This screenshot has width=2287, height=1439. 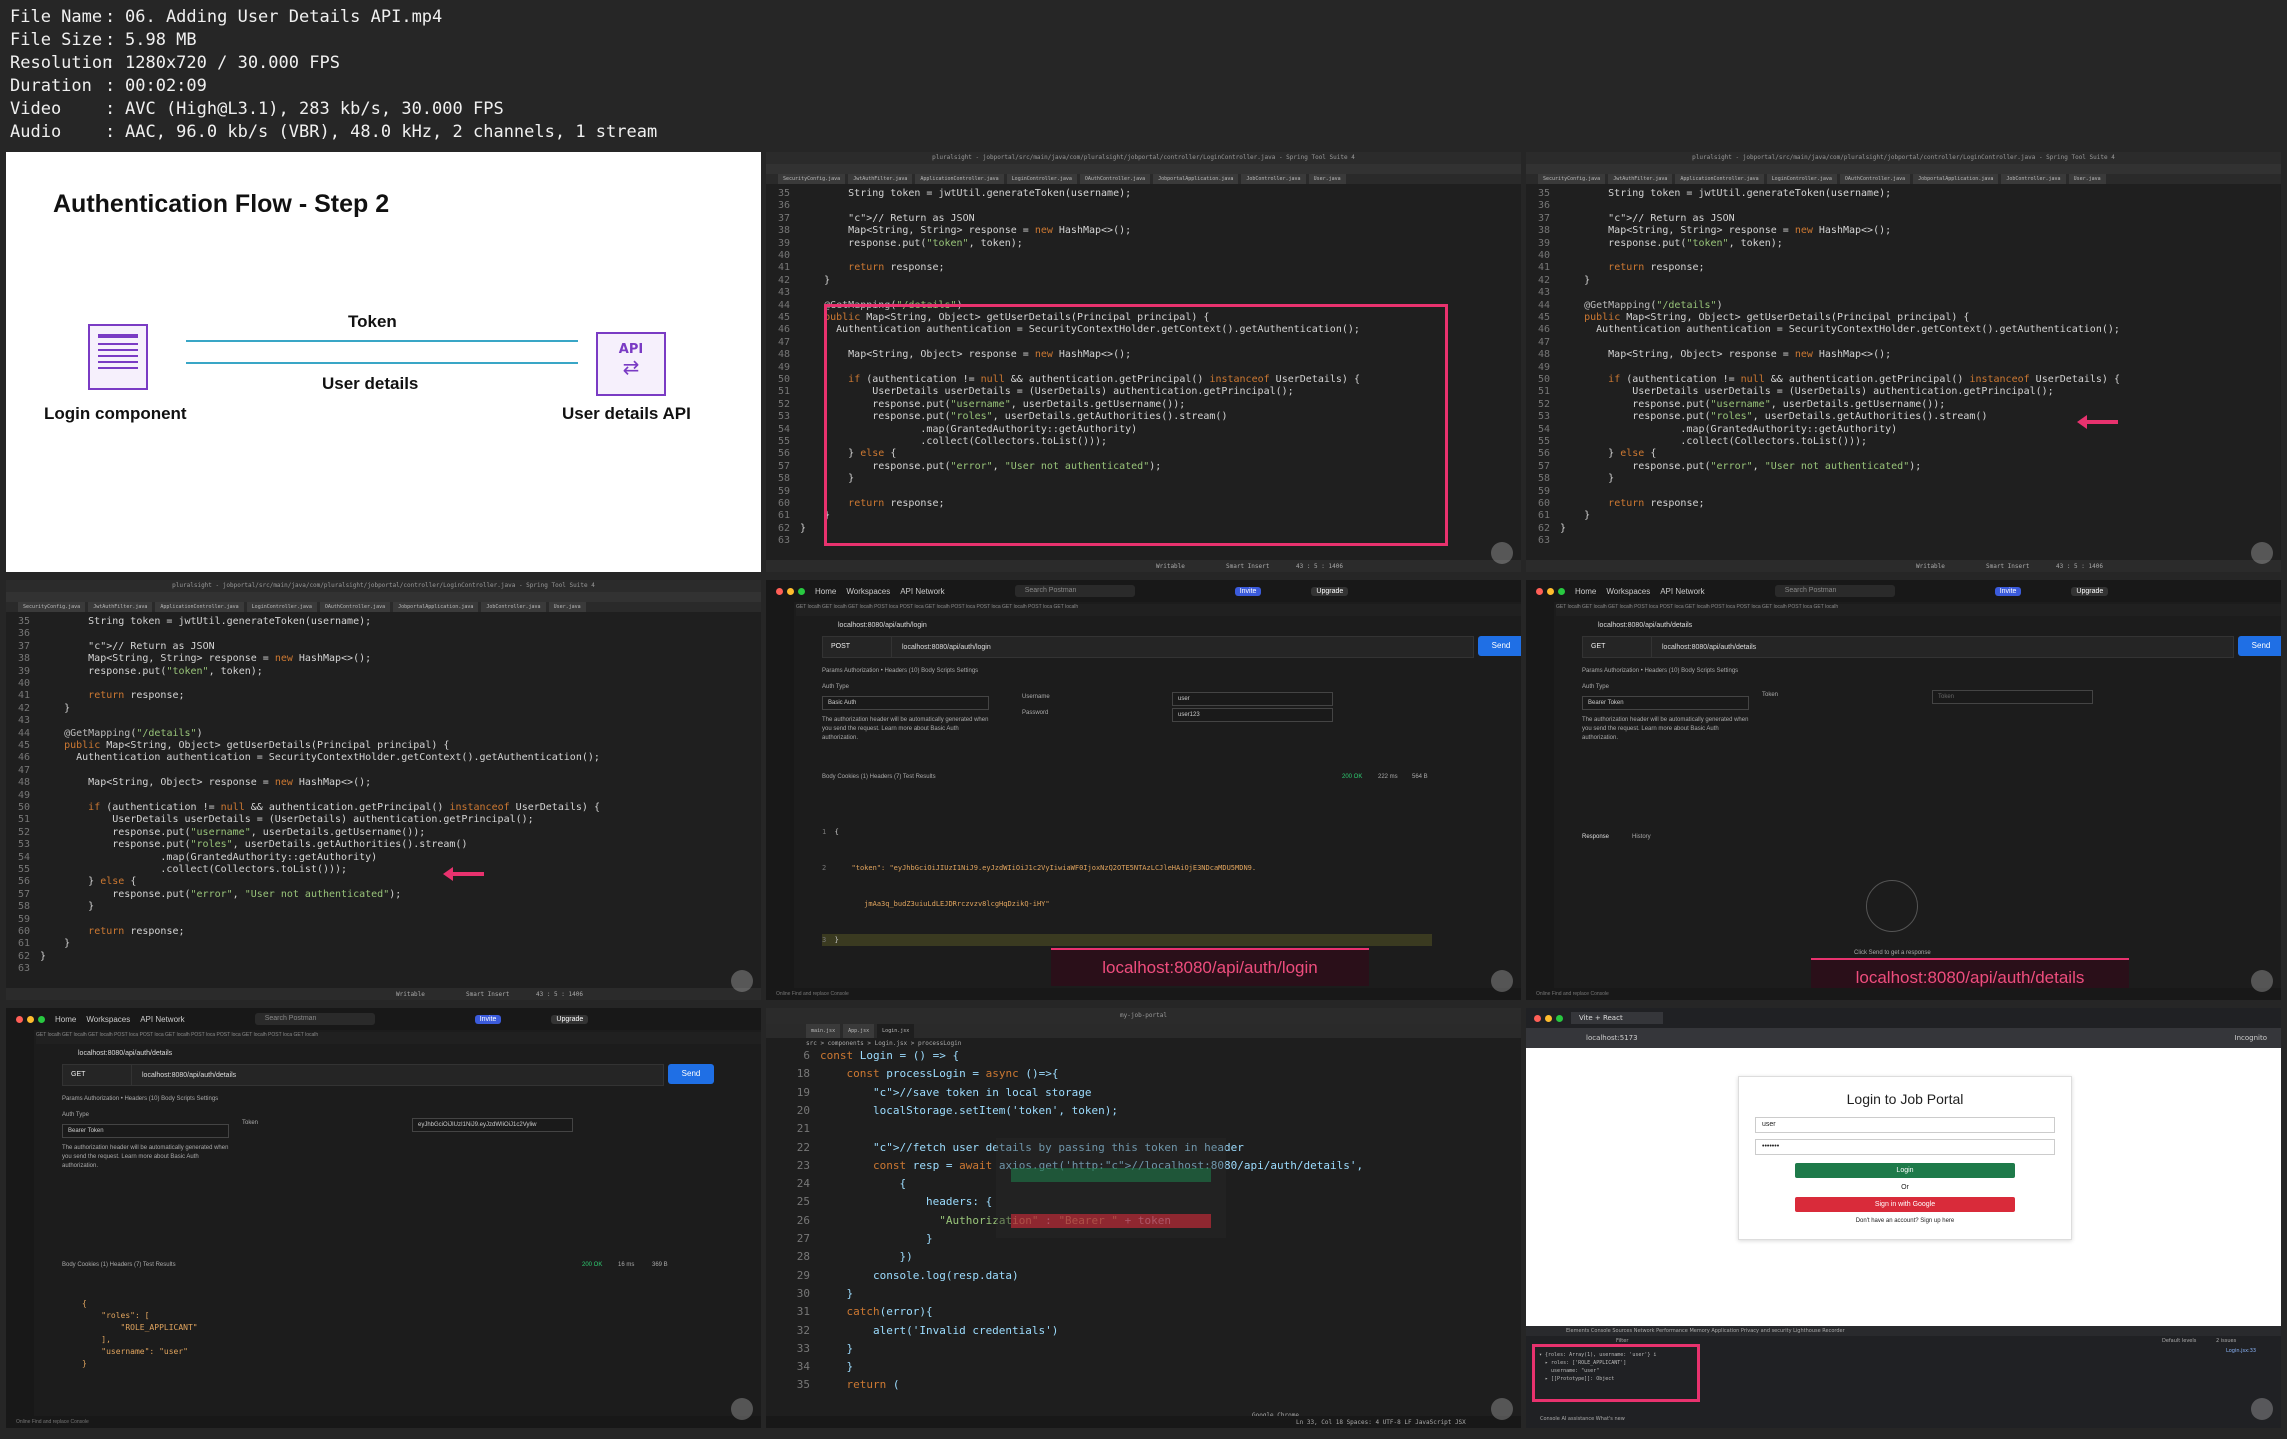 What do you see at coordinates (1905, 1147) in the screenshot?
I see `password-input: •••••••` at bounding box center [1905, 1147].